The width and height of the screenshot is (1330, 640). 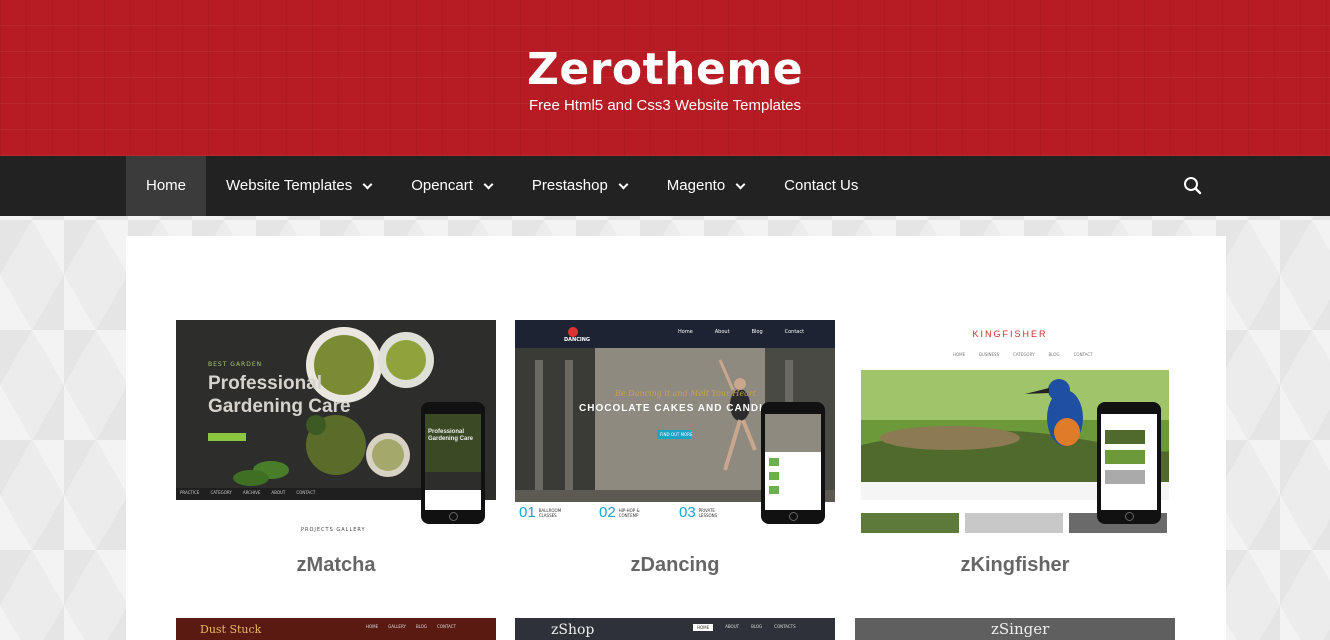 I want to click on feature-item: 03 PRIVATE LESSONS, so click(x=715, y=512).